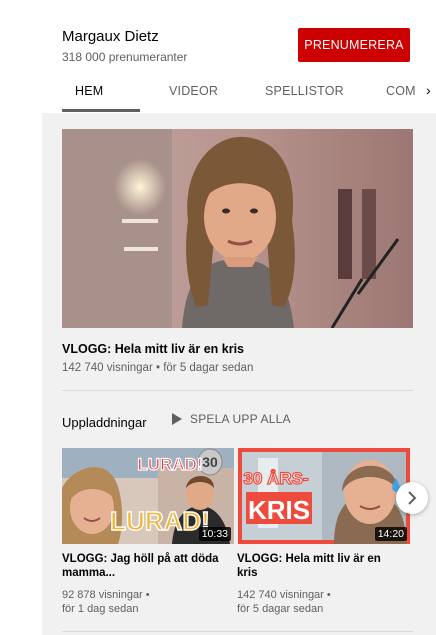 This screenshot has width=436, height=635. Describe the element at coordinates (239, 95) in the screenshot. I see `channel-tabs: HEM VIDEOR SPELLISTOR COM ›` at that location.